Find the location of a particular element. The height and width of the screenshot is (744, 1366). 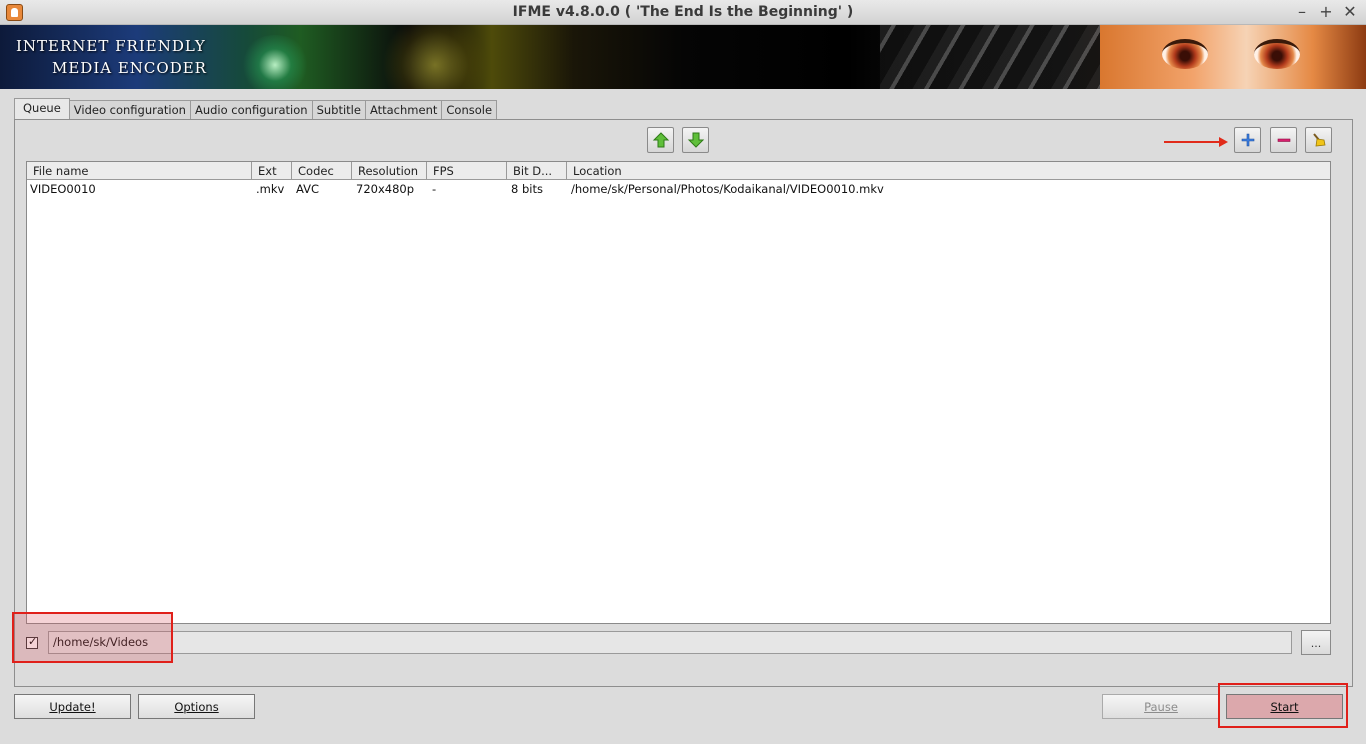

tab-subtitle: Subtitle is located at coordinates (338, 110).